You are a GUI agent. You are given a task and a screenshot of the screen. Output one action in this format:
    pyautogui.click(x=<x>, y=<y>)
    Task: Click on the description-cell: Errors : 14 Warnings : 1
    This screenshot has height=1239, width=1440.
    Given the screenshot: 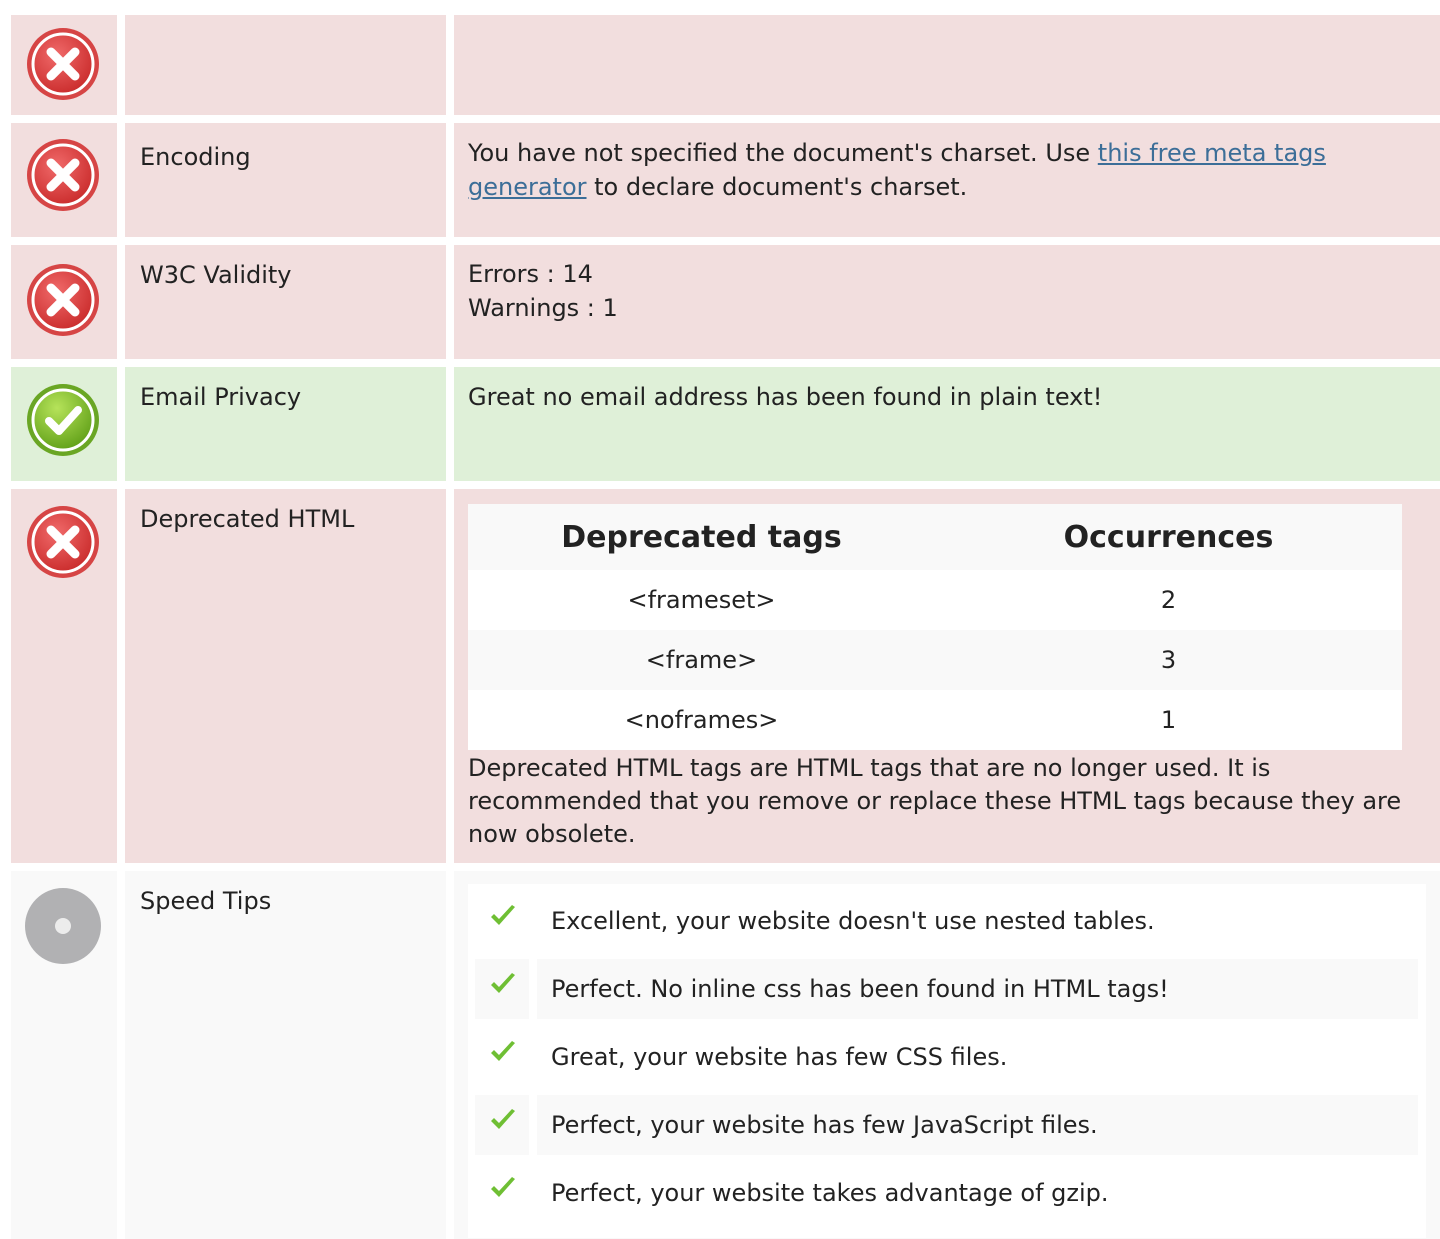 What is the action you would take?
    pyautogui.click(x=947, y=302)
    